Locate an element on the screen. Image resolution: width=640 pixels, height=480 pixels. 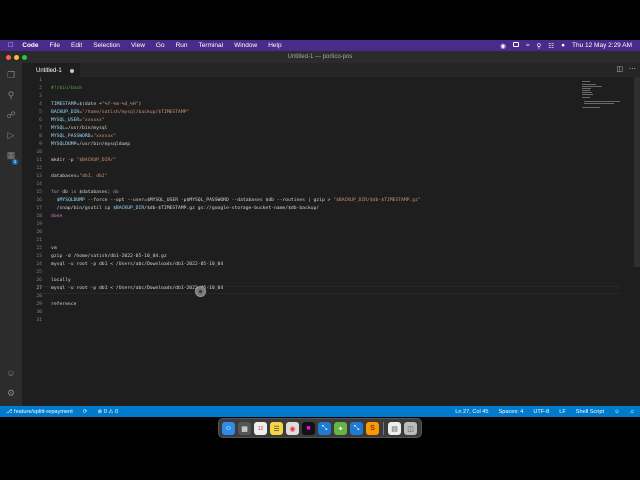
maps-icon: ✦ is located at coordinates (340, 428).